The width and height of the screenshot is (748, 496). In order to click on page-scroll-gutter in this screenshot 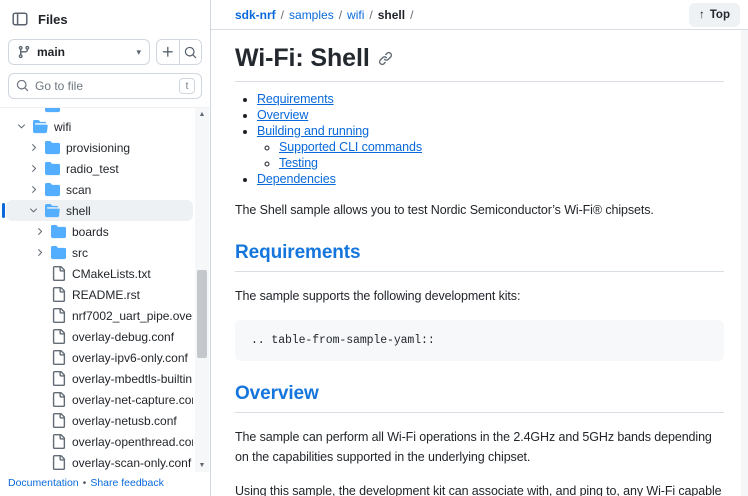, I will do `click(744, 263)`.